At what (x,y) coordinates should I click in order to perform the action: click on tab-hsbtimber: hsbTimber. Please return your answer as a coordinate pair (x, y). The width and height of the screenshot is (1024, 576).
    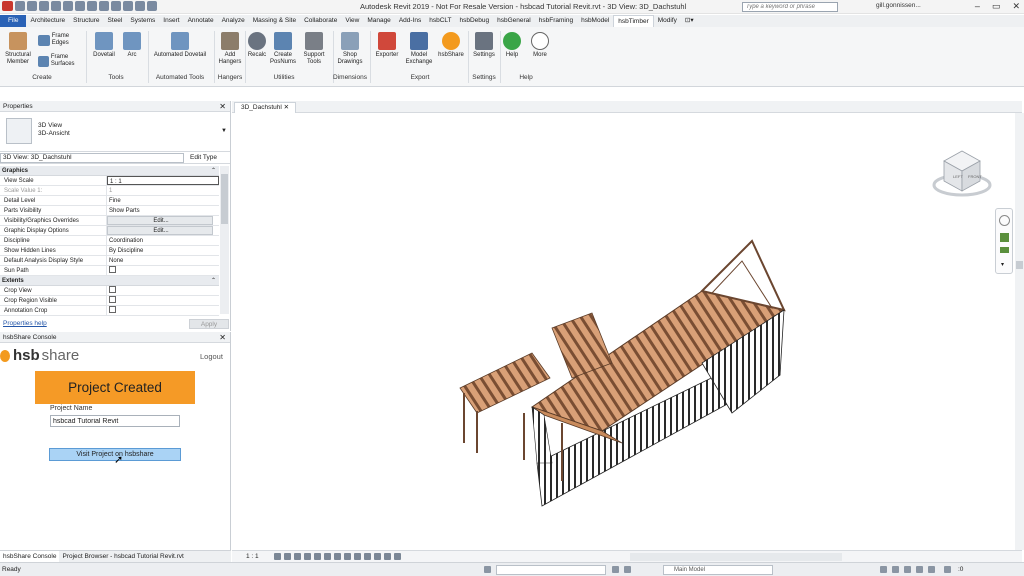
    Looking at the image, I should click on (633, 21).